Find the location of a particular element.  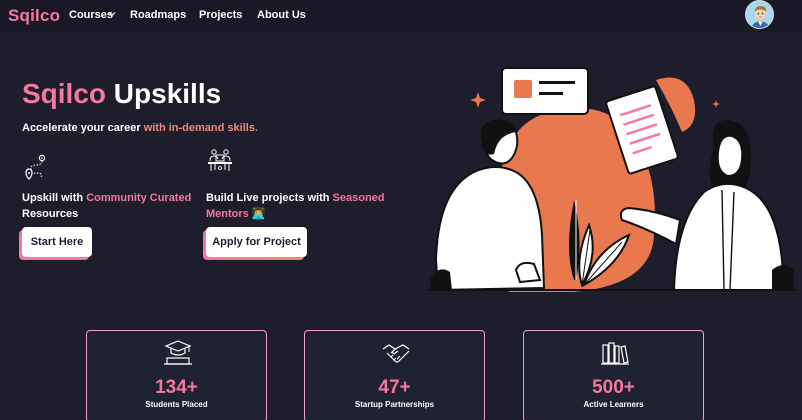

route-map-icon is located at coordinates (35, 167).